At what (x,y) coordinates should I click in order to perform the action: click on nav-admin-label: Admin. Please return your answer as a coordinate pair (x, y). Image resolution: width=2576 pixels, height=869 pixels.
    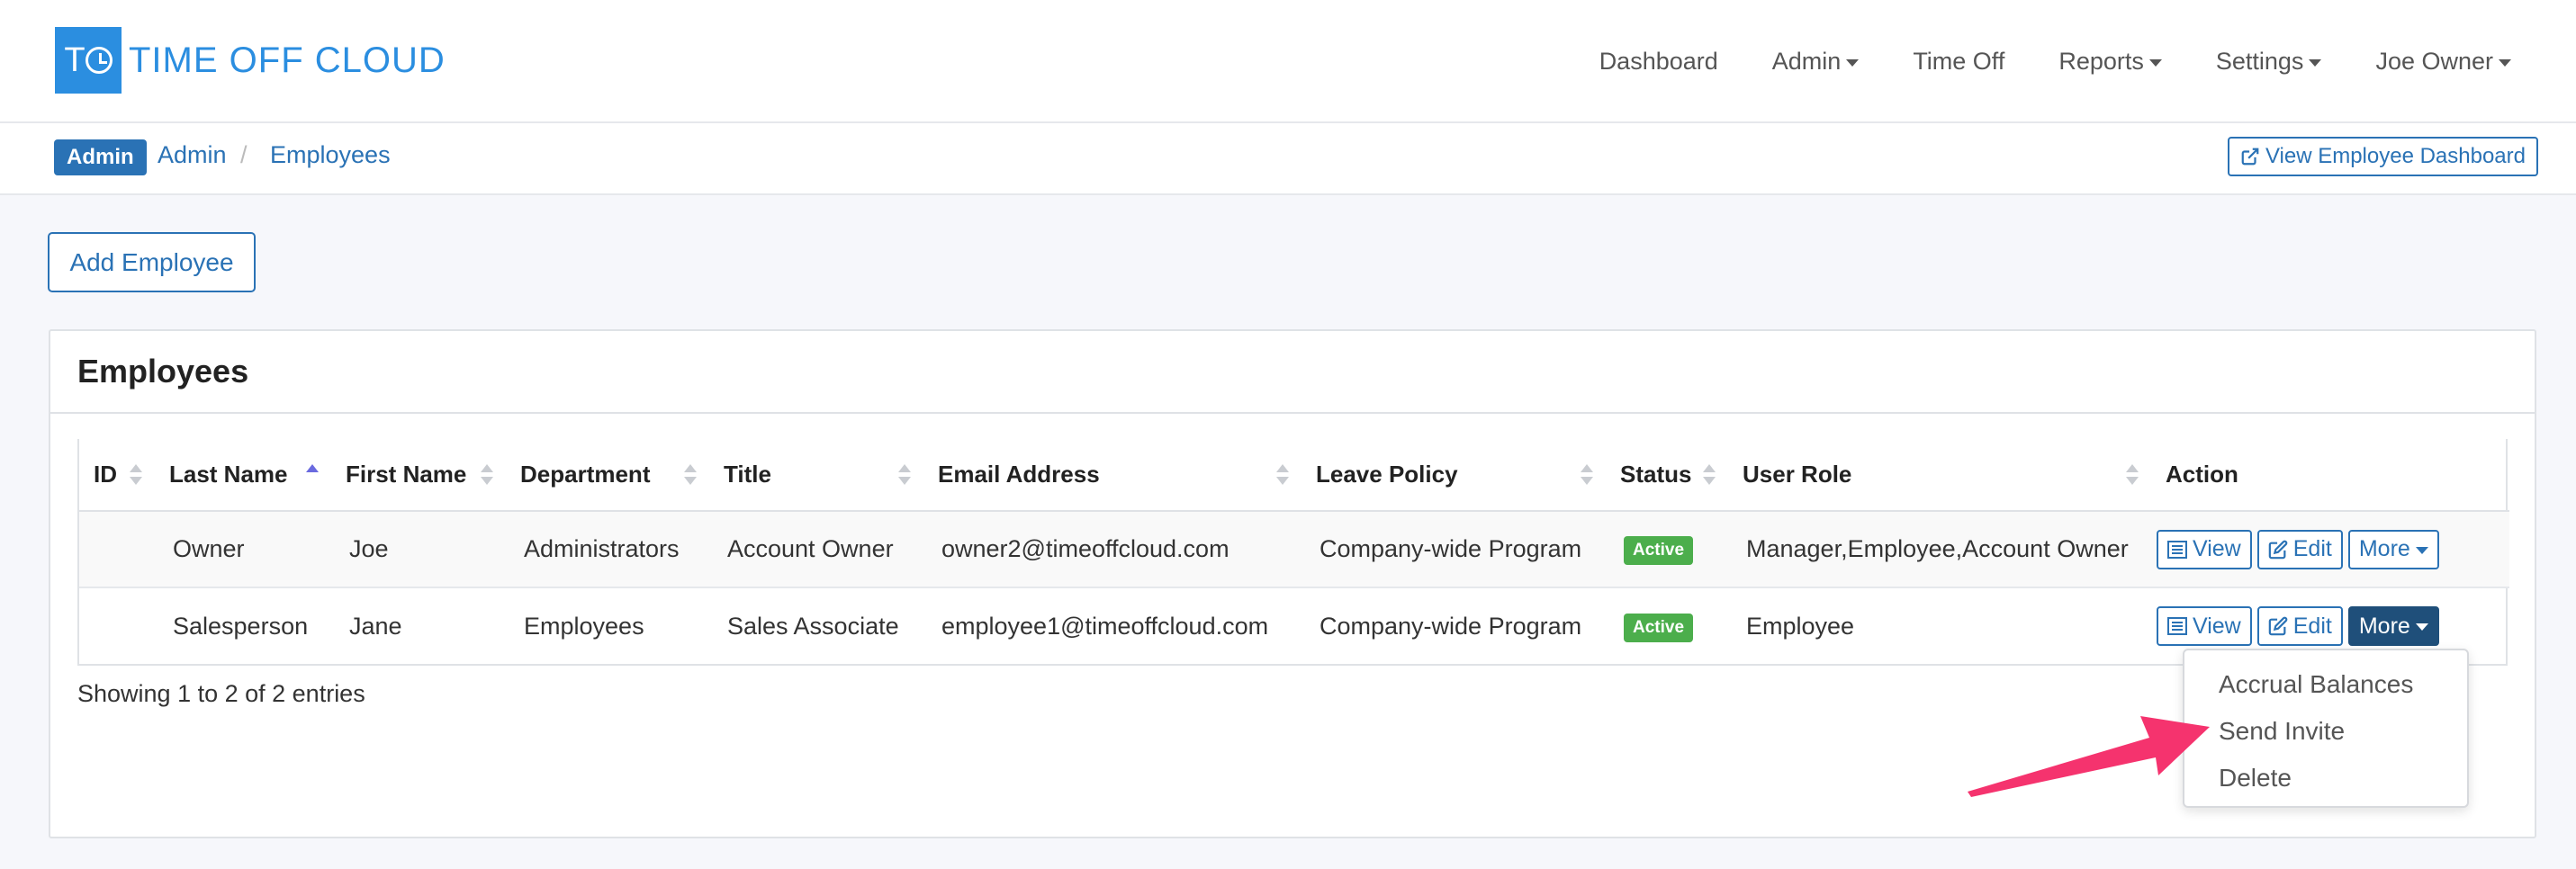
    Looking at the image, I should click on (1806, 62).